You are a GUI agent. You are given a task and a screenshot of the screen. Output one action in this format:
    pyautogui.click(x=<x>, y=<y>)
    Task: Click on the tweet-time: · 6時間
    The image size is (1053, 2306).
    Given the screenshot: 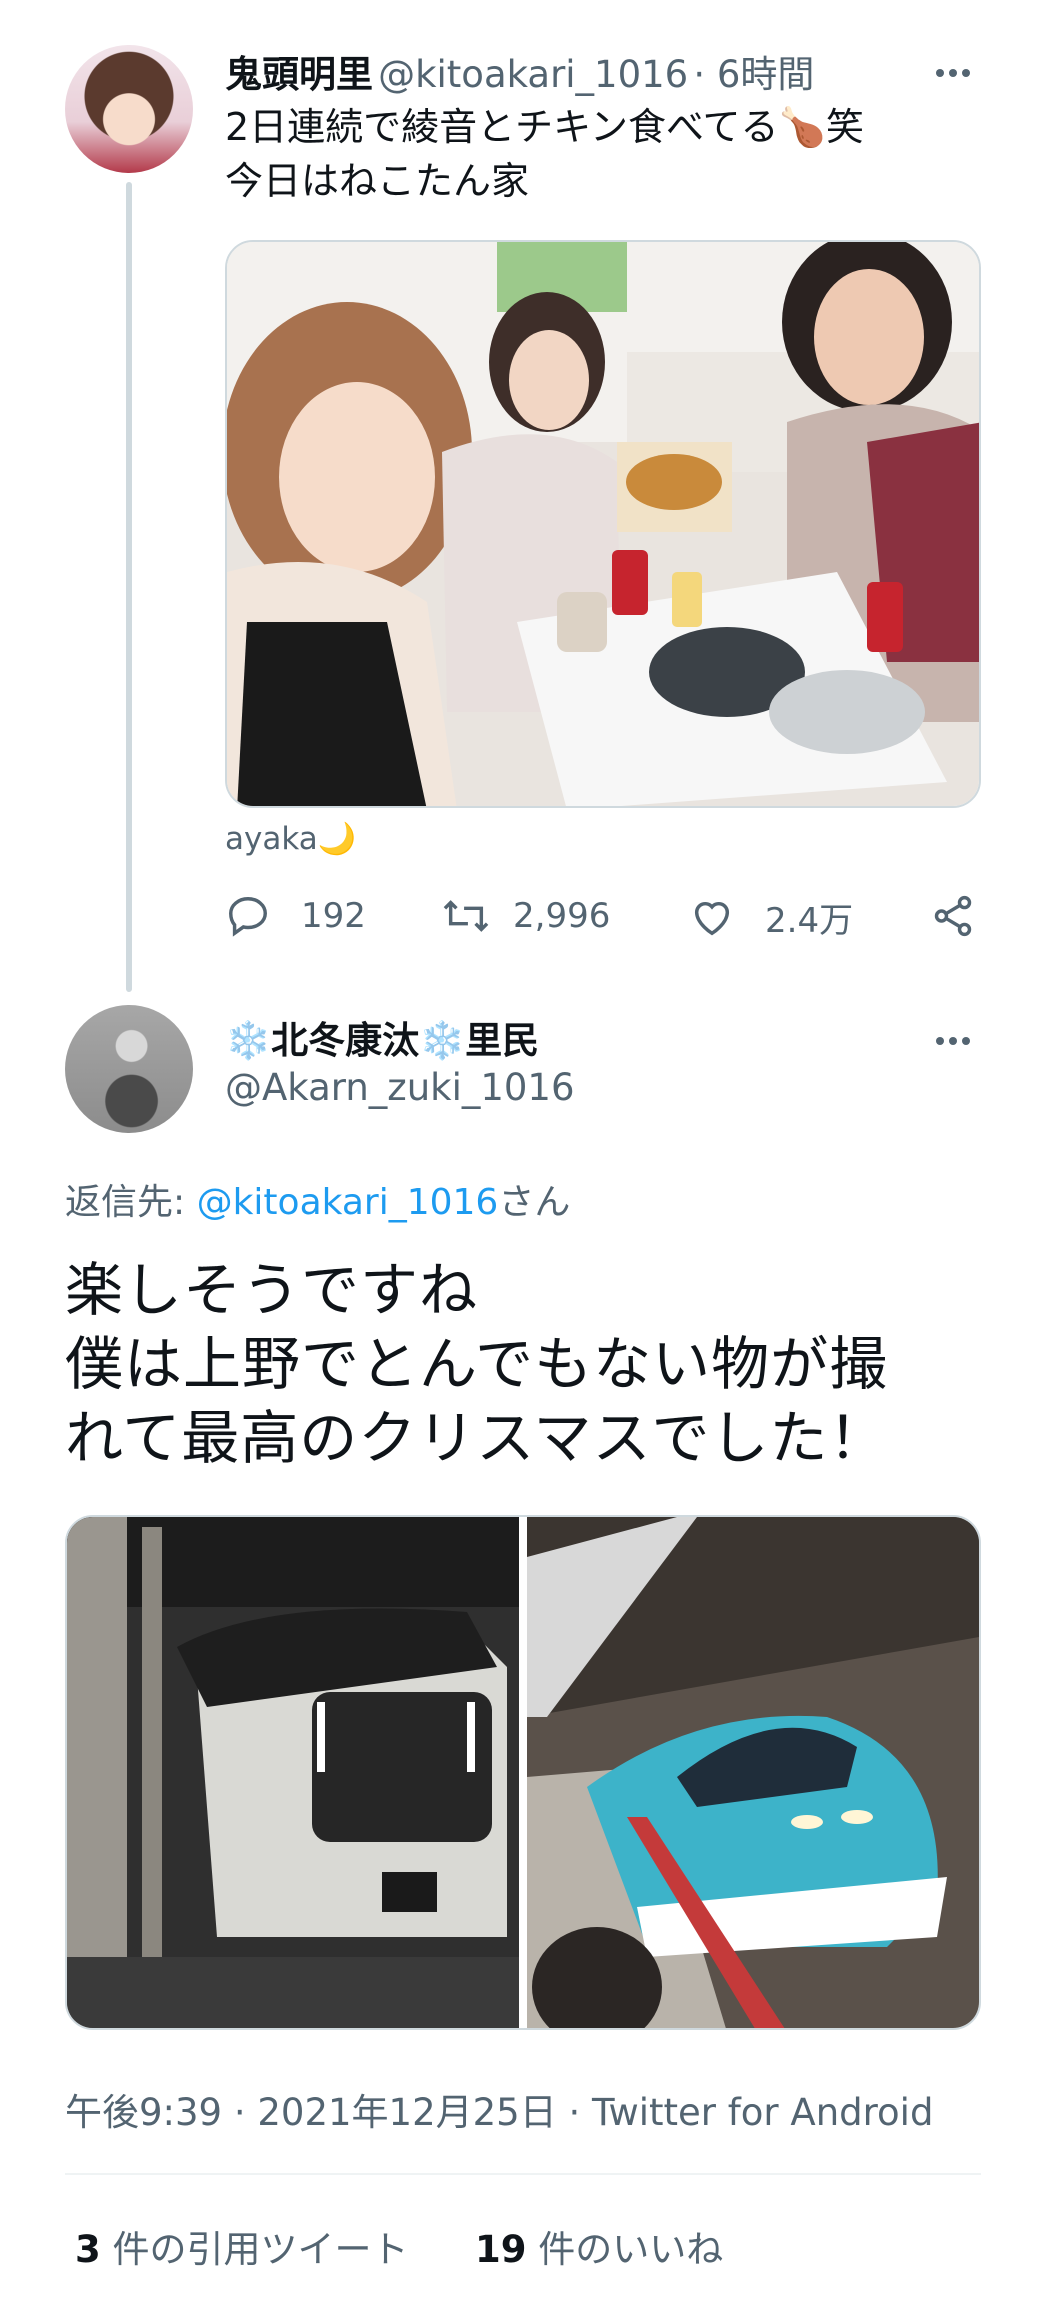 What is the action you would take?
    pyautogui.click(x=753, y=74)
    